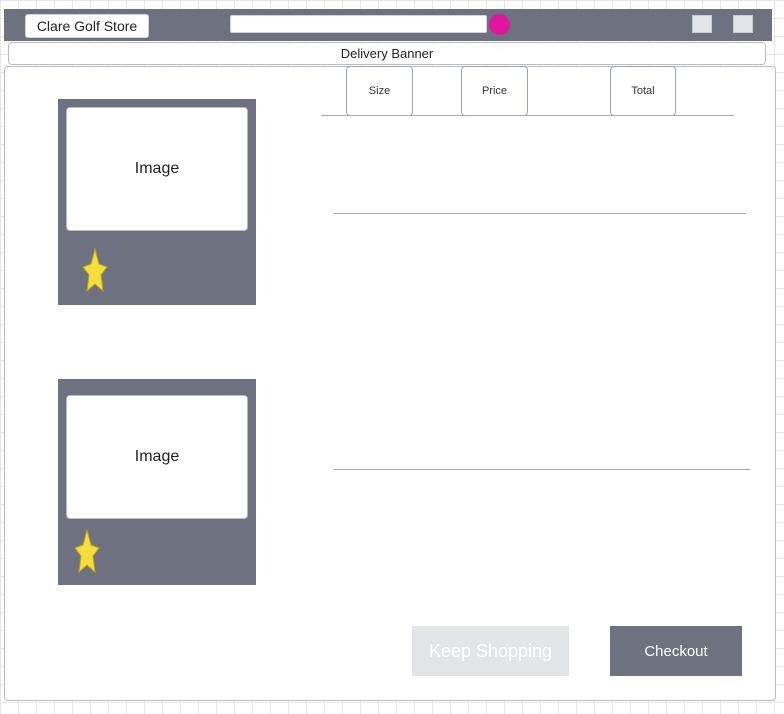 This screenshot has width=784, height=714. What do you see at coordinates (387, 53) in the screenshot?
I see `delivery-banner: Delivery Banner` at bounding box center [387, 53].